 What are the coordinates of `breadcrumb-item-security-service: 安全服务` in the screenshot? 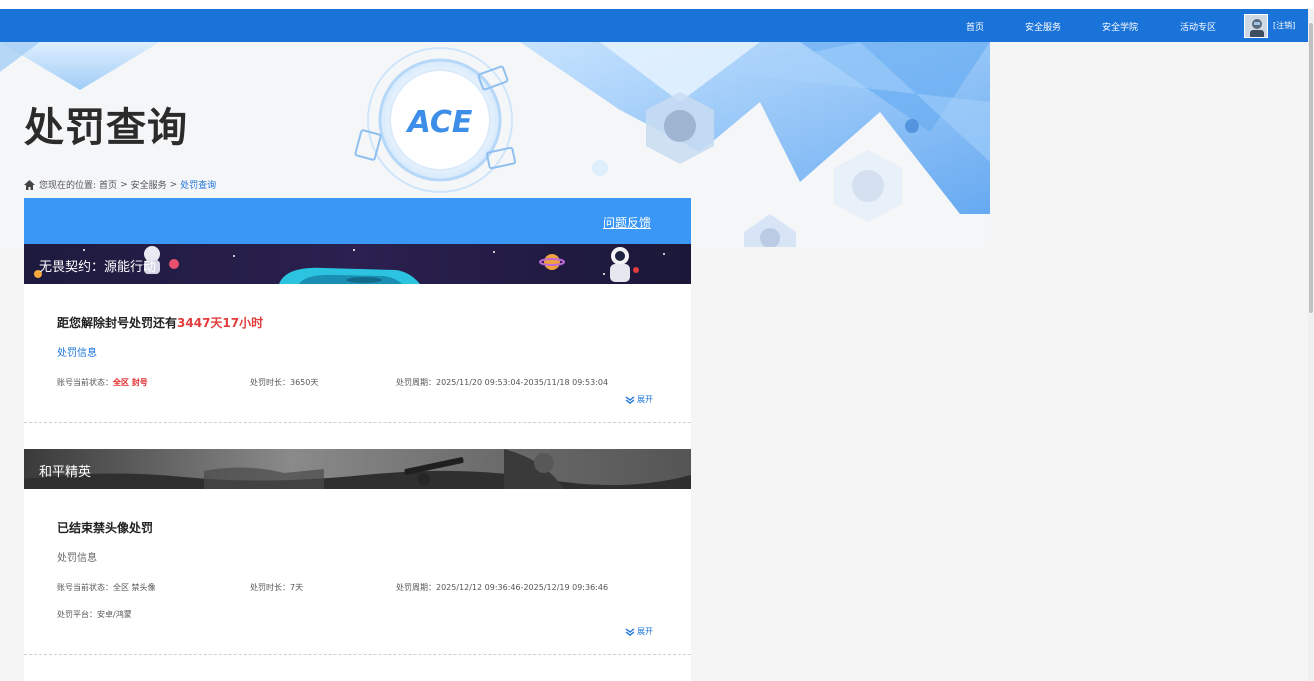 It's located at (149, 184).